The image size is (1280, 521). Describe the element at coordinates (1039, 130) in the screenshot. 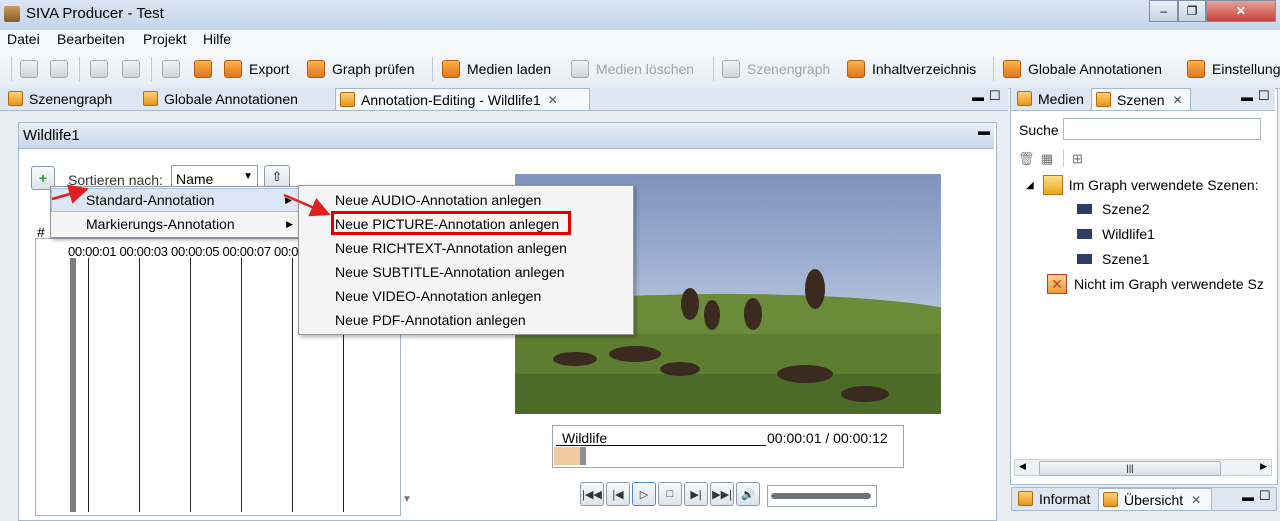

I see `search-label: Suche` at that location.